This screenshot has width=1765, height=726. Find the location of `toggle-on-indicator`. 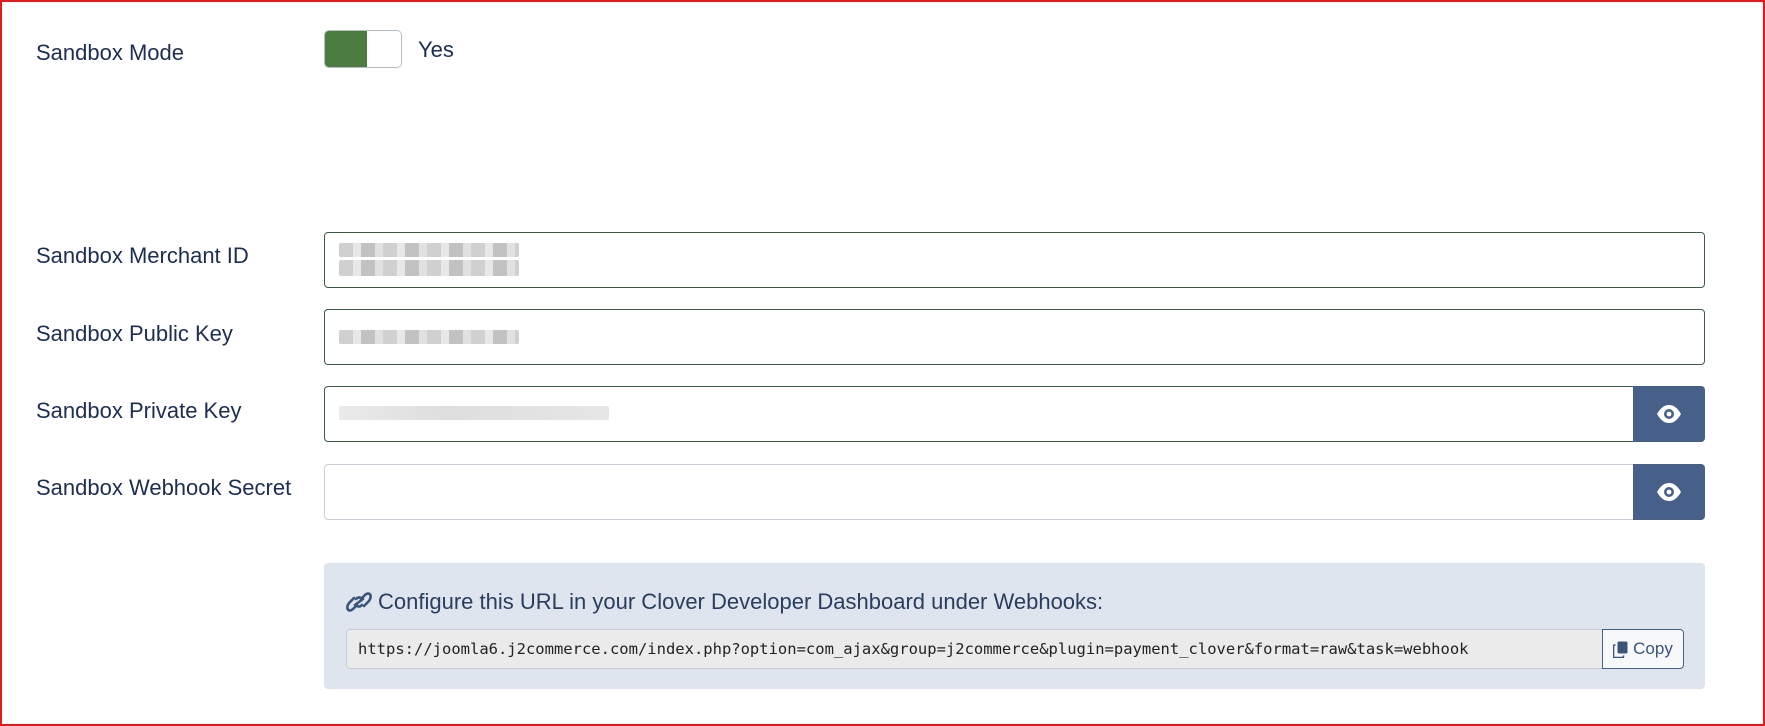

toggle-on-indicator is located at coordinates (346, 49).